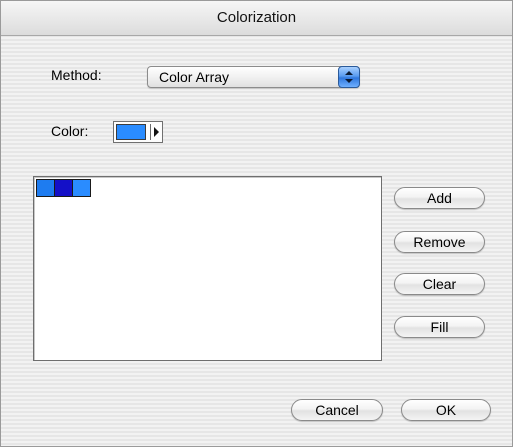 This screenshot has height=447, width=513. Describe the element at coordinates (439, 242) in the screenshot. I see `remove-button: Remove` at that location.